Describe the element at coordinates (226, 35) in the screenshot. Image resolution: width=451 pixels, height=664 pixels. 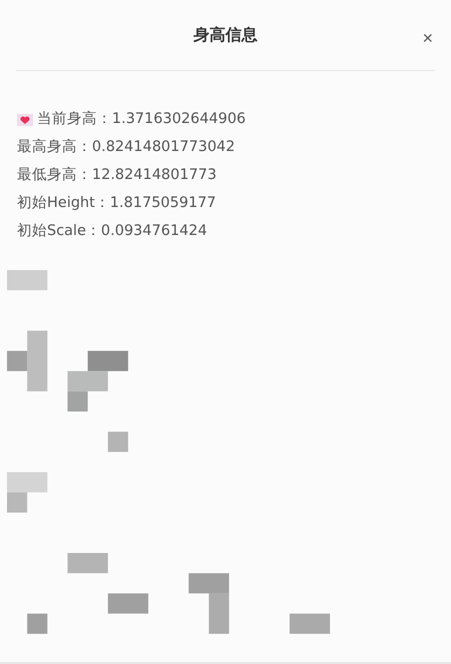
I see `dialog-title: 身高信息` at that location.